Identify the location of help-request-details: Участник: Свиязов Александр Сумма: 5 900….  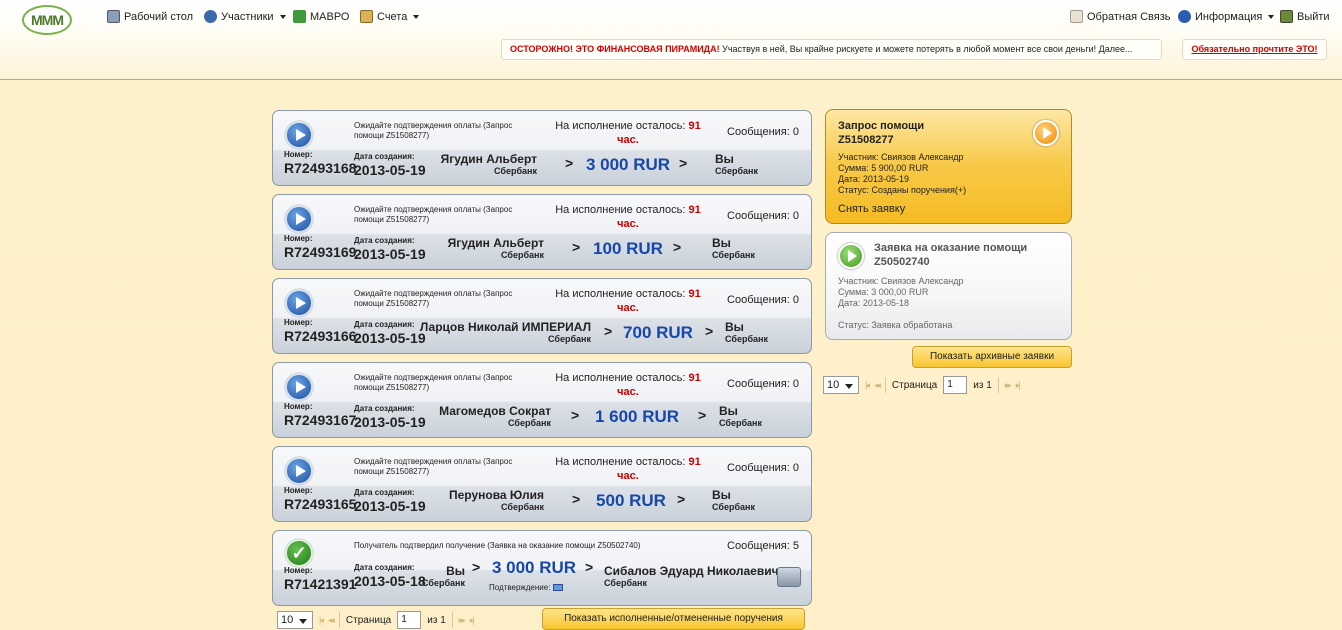
(902, 174).